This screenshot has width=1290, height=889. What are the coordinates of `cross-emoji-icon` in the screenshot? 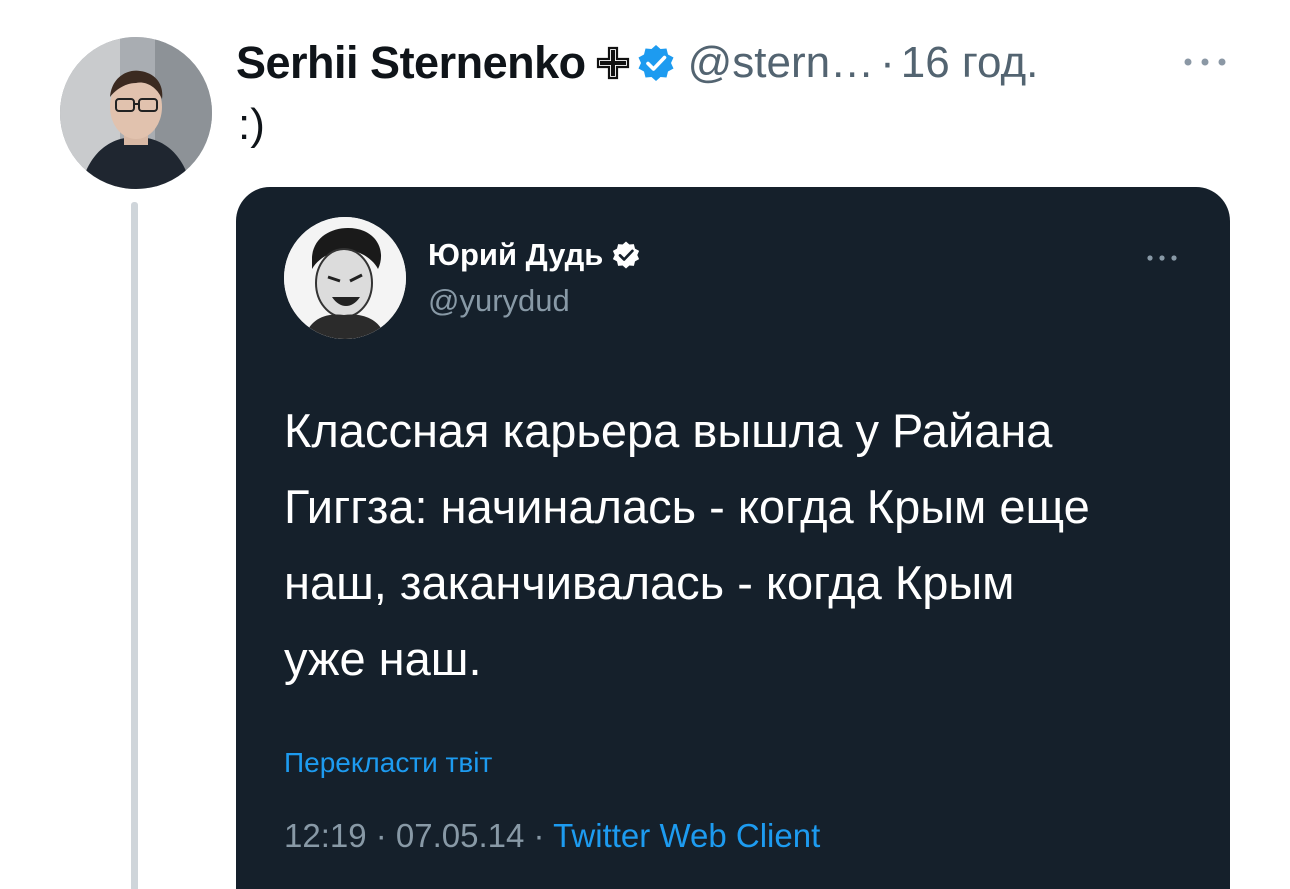 It's located at (612, 63).